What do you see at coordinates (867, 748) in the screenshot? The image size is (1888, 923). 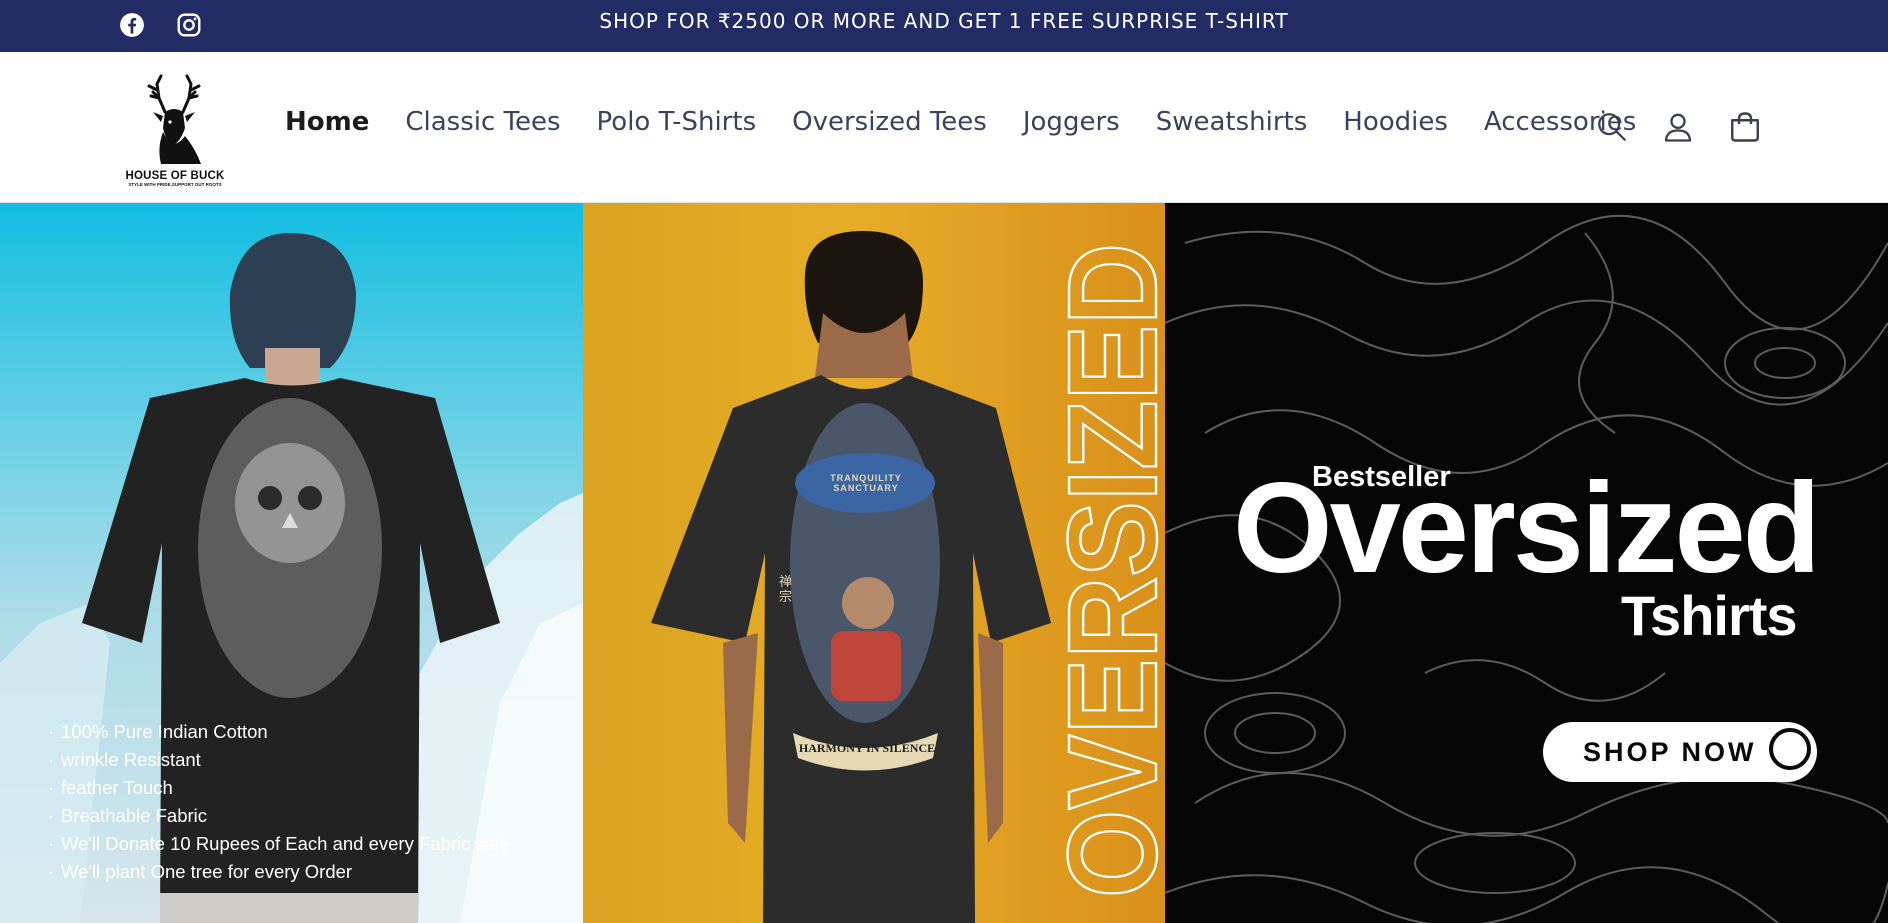 I see `shirt-print-banner-text: HARMONY IN SILENCE` at bounding box center [867, 748].